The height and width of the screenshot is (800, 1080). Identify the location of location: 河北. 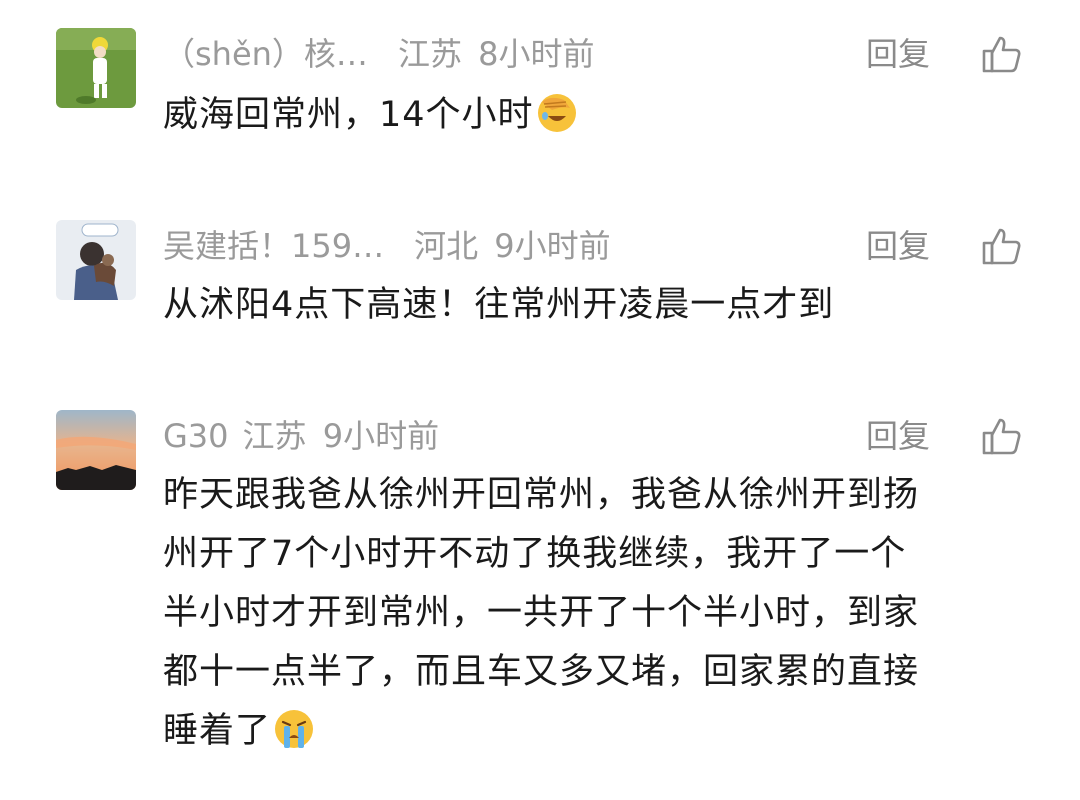
(446, 246).